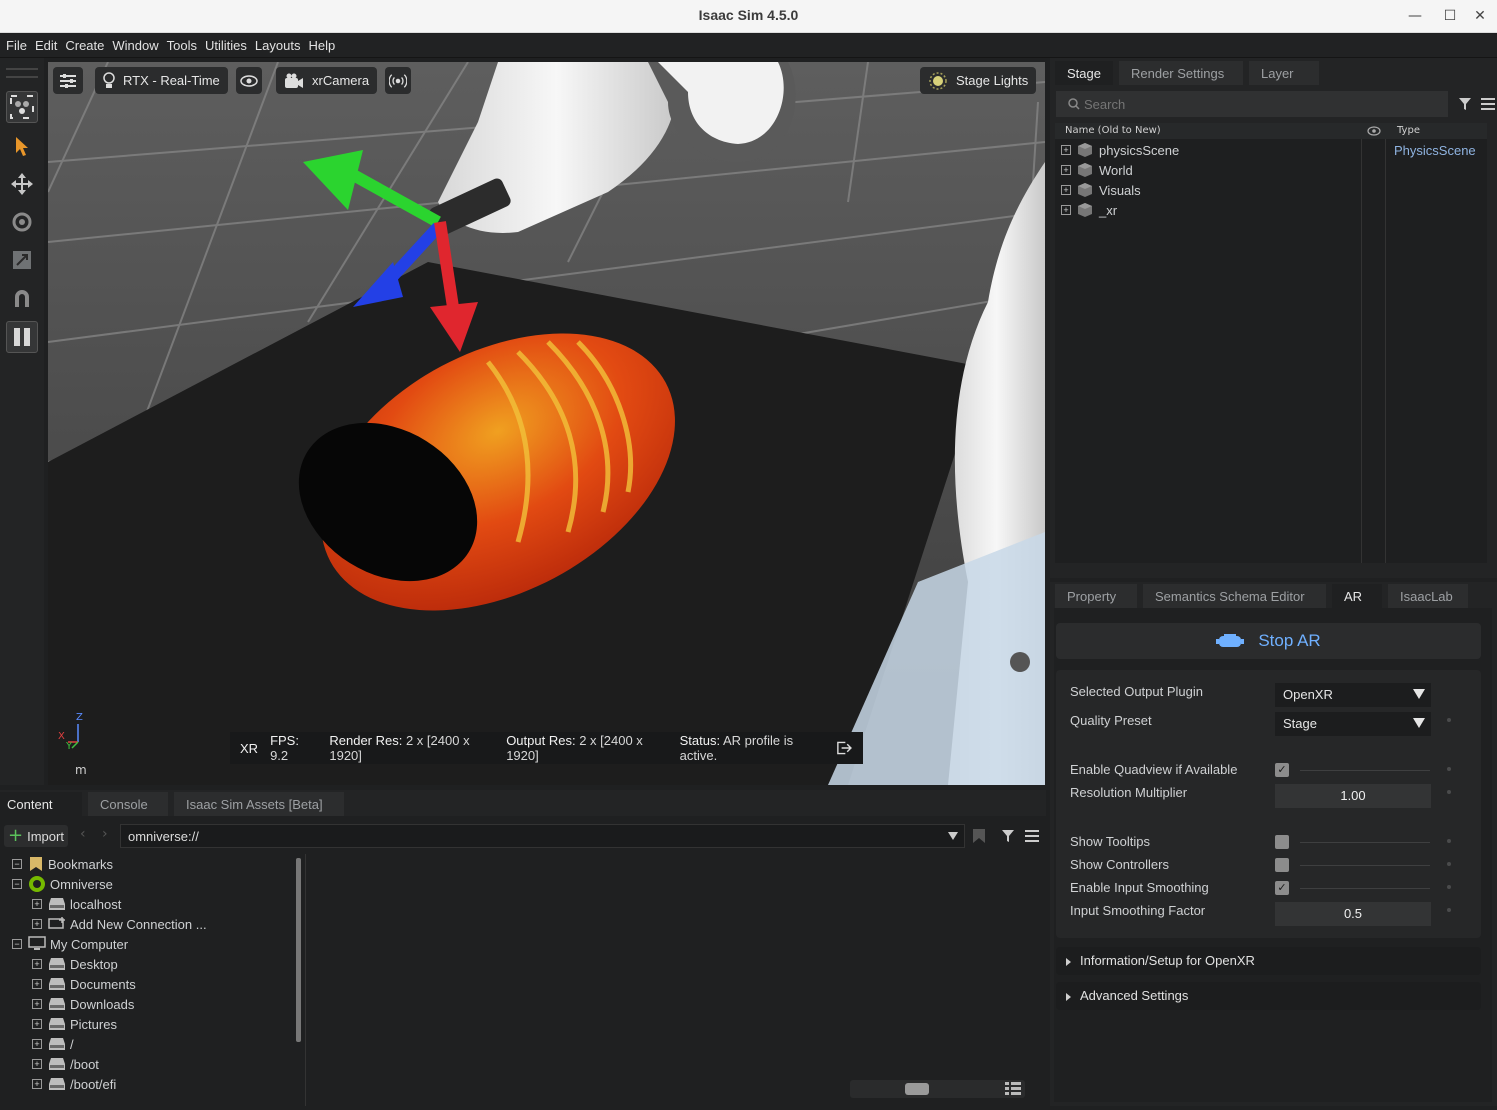 The height and width of the screenshot is (1110, 1497). What do you see at coordinates (917, 1089) in the screenshot?
I see `slider-handle` at bounding box center [917, 1089].